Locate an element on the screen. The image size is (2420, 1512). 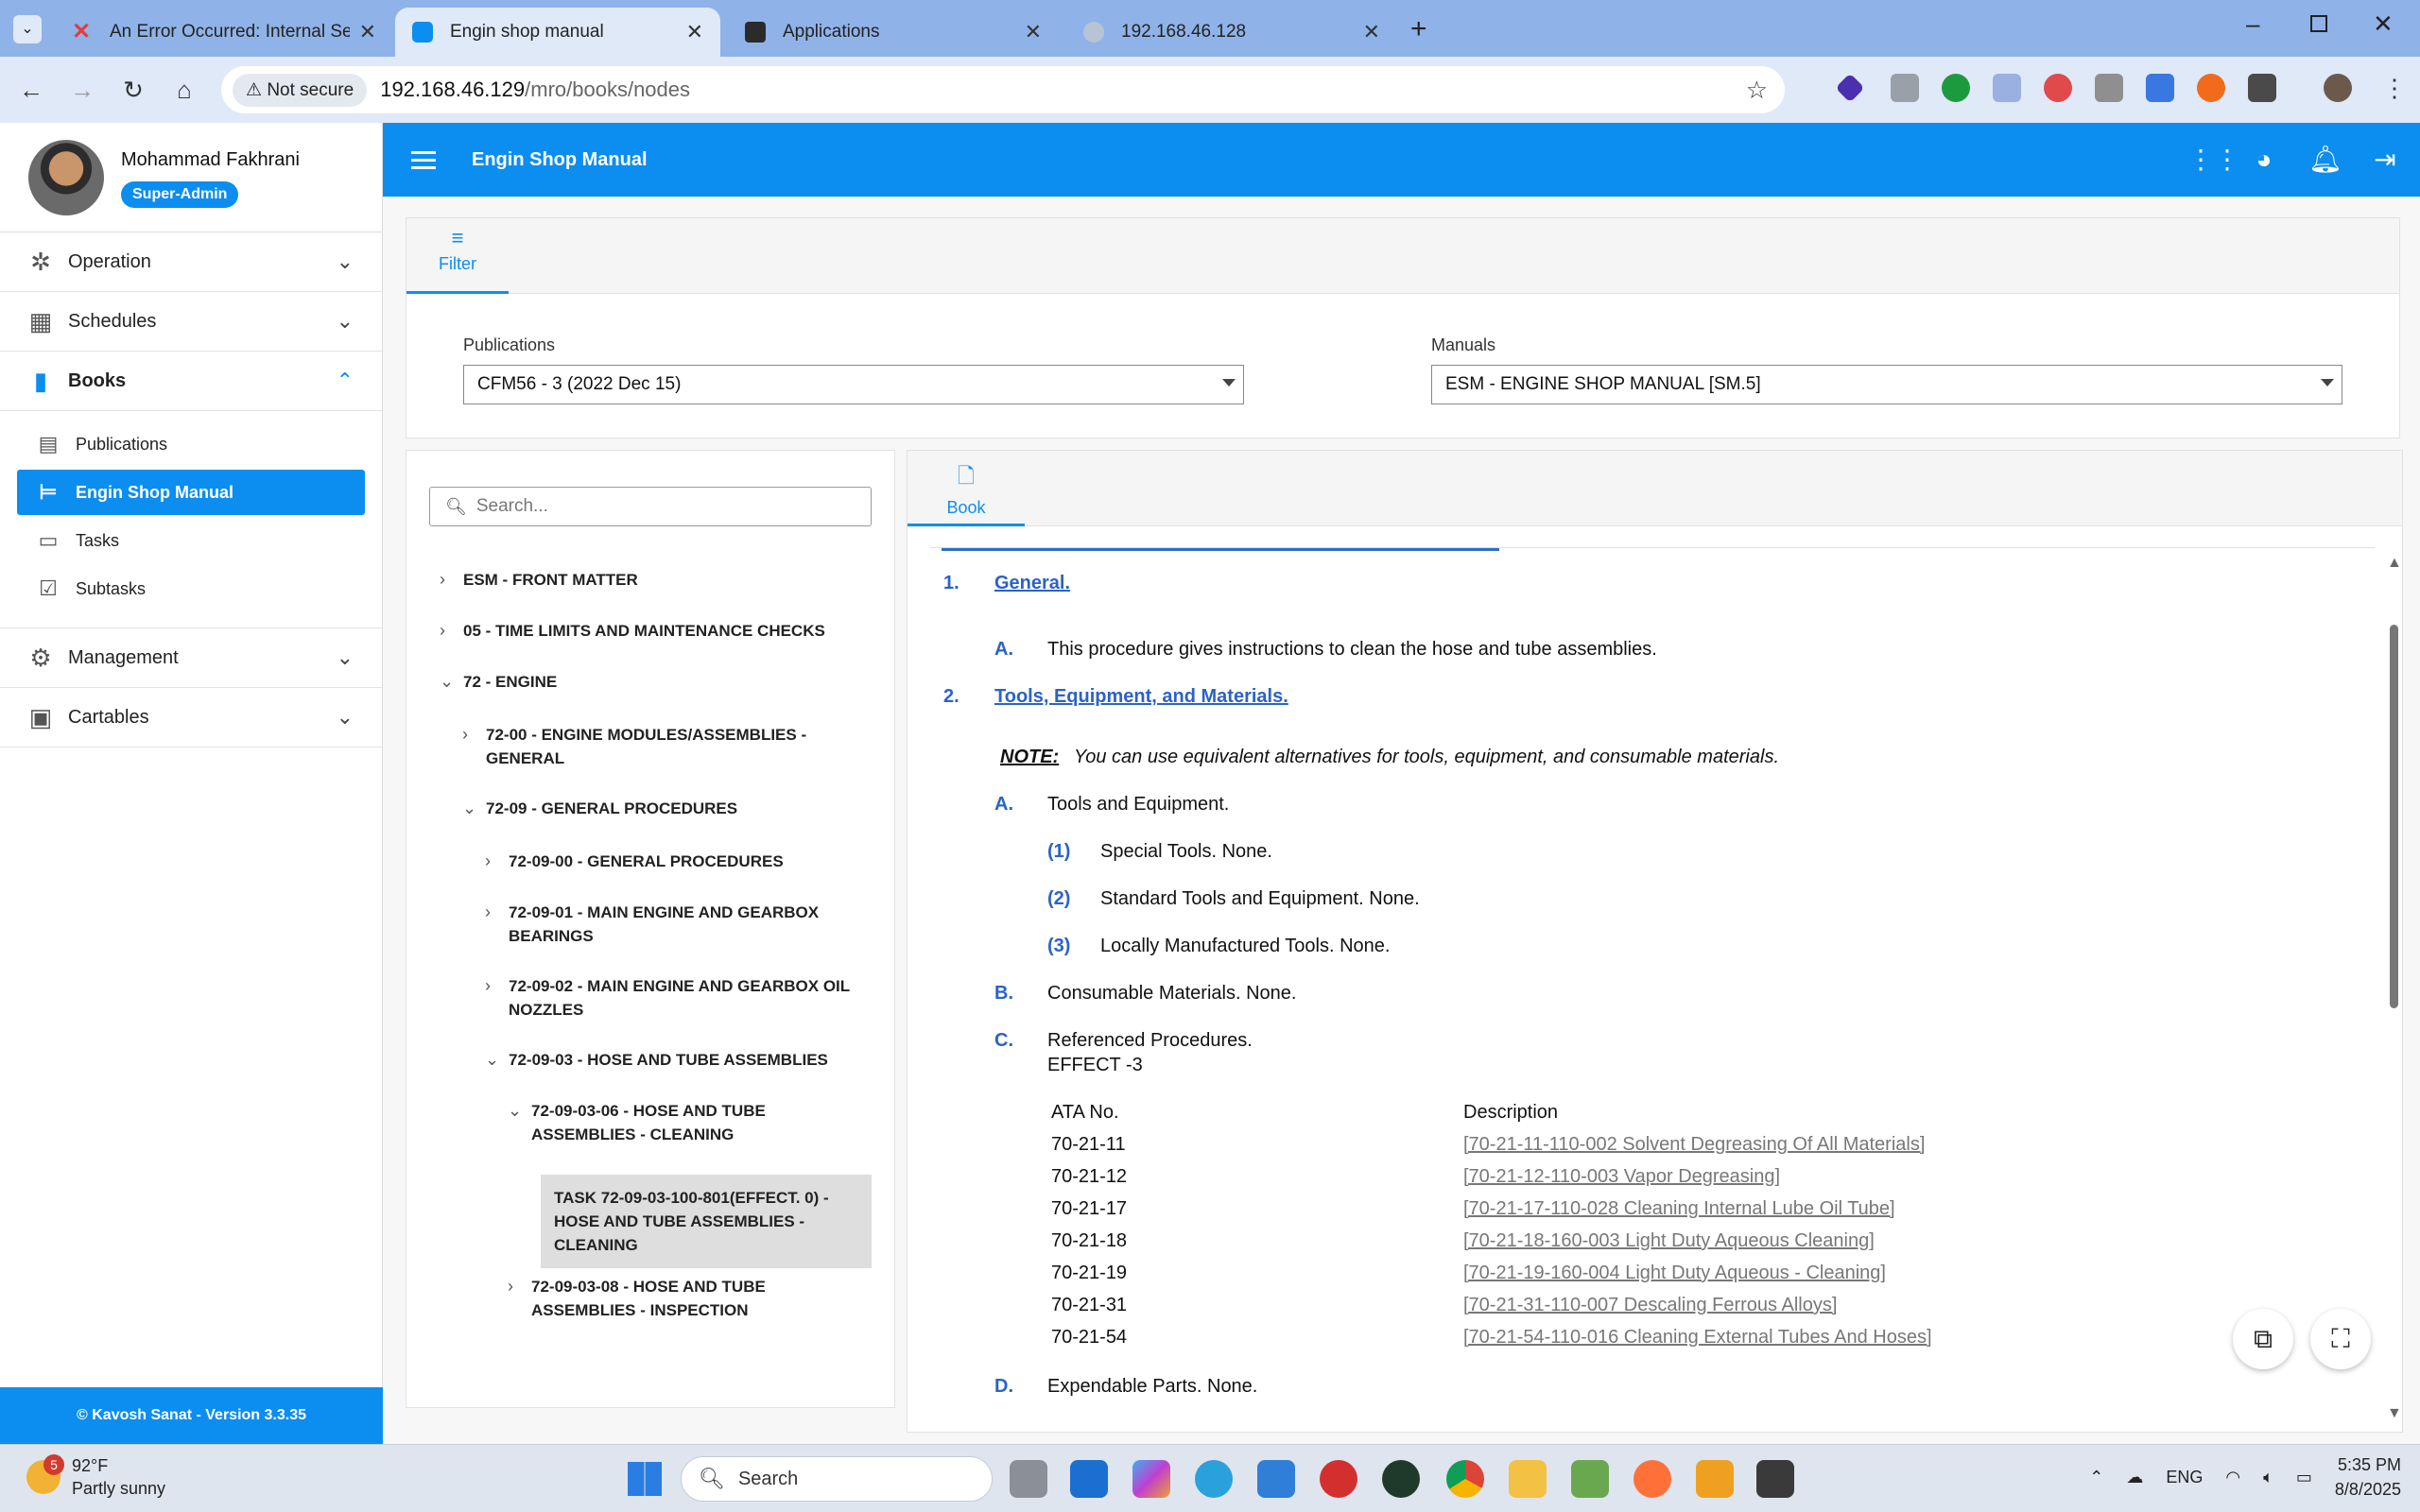
browser-tab-engin-shop-manual: Engin shop manual ✕ is located at coordinates (557, 32).